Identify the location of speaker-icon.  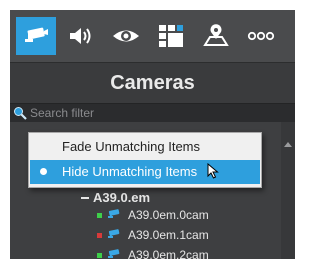
(80, 36).